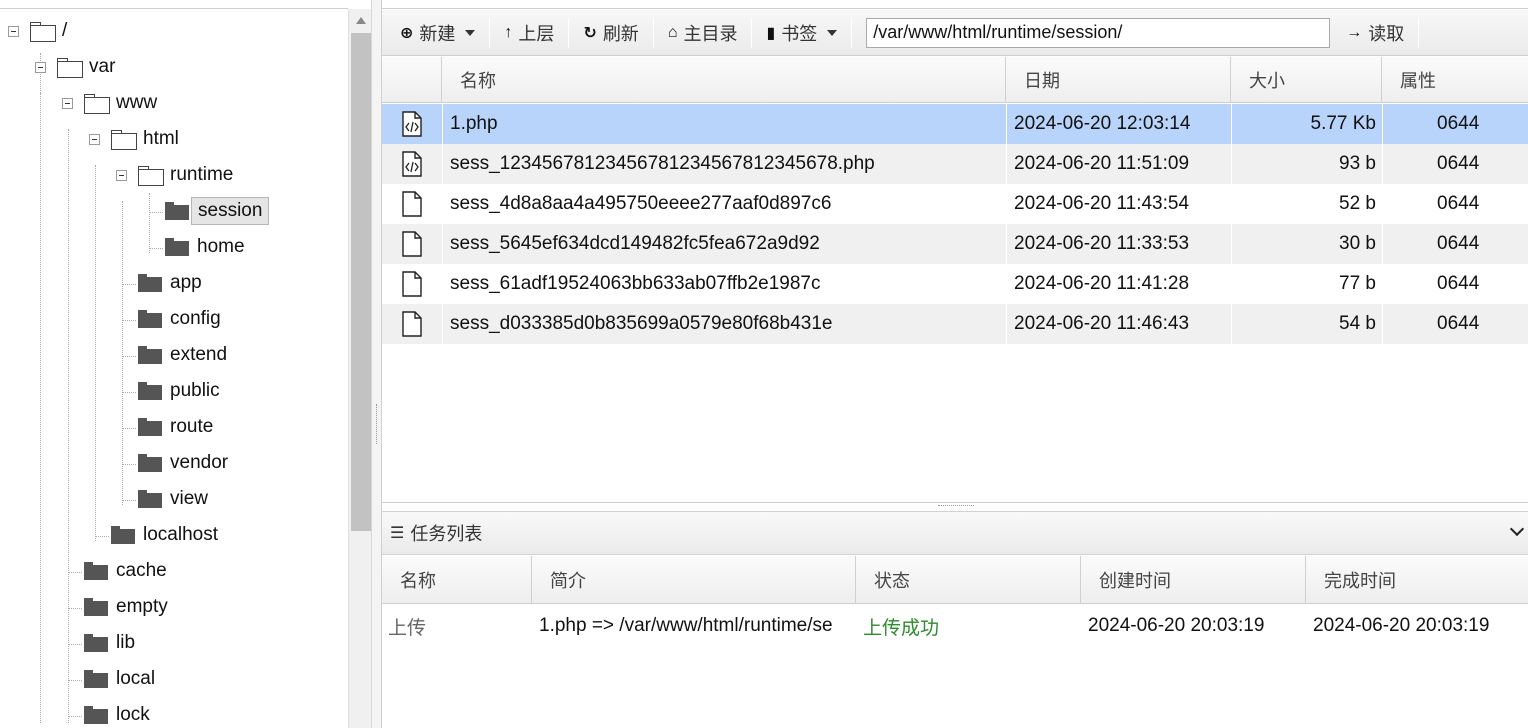 The height and width of the screenshot is (728, 1528). What do you see at coordinates (508, 32) in the screenshot?
I see `arrow-up-icon: ↑` at bounding box center [508, 32].